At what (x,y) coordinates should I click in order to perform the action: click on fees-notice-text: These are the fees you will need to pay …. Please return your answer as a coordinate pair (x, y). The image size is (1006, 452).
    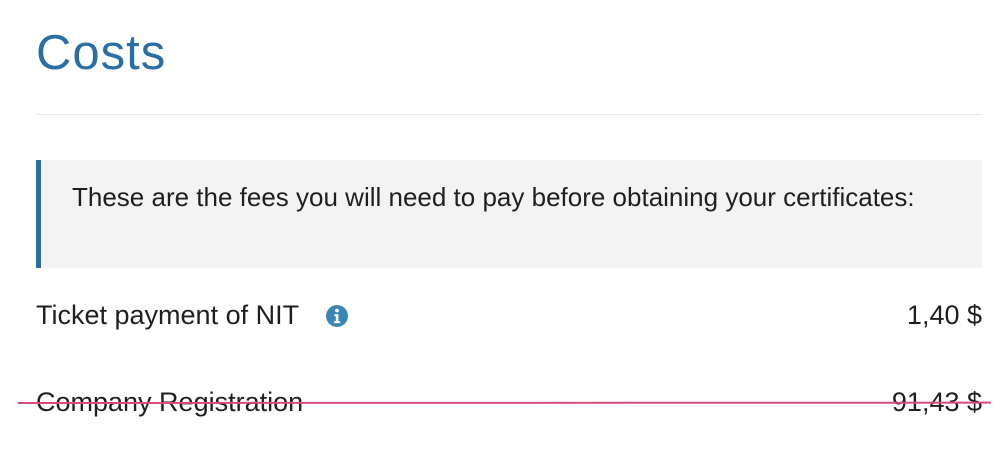
    Looking at the image, I should click on (493, 197).